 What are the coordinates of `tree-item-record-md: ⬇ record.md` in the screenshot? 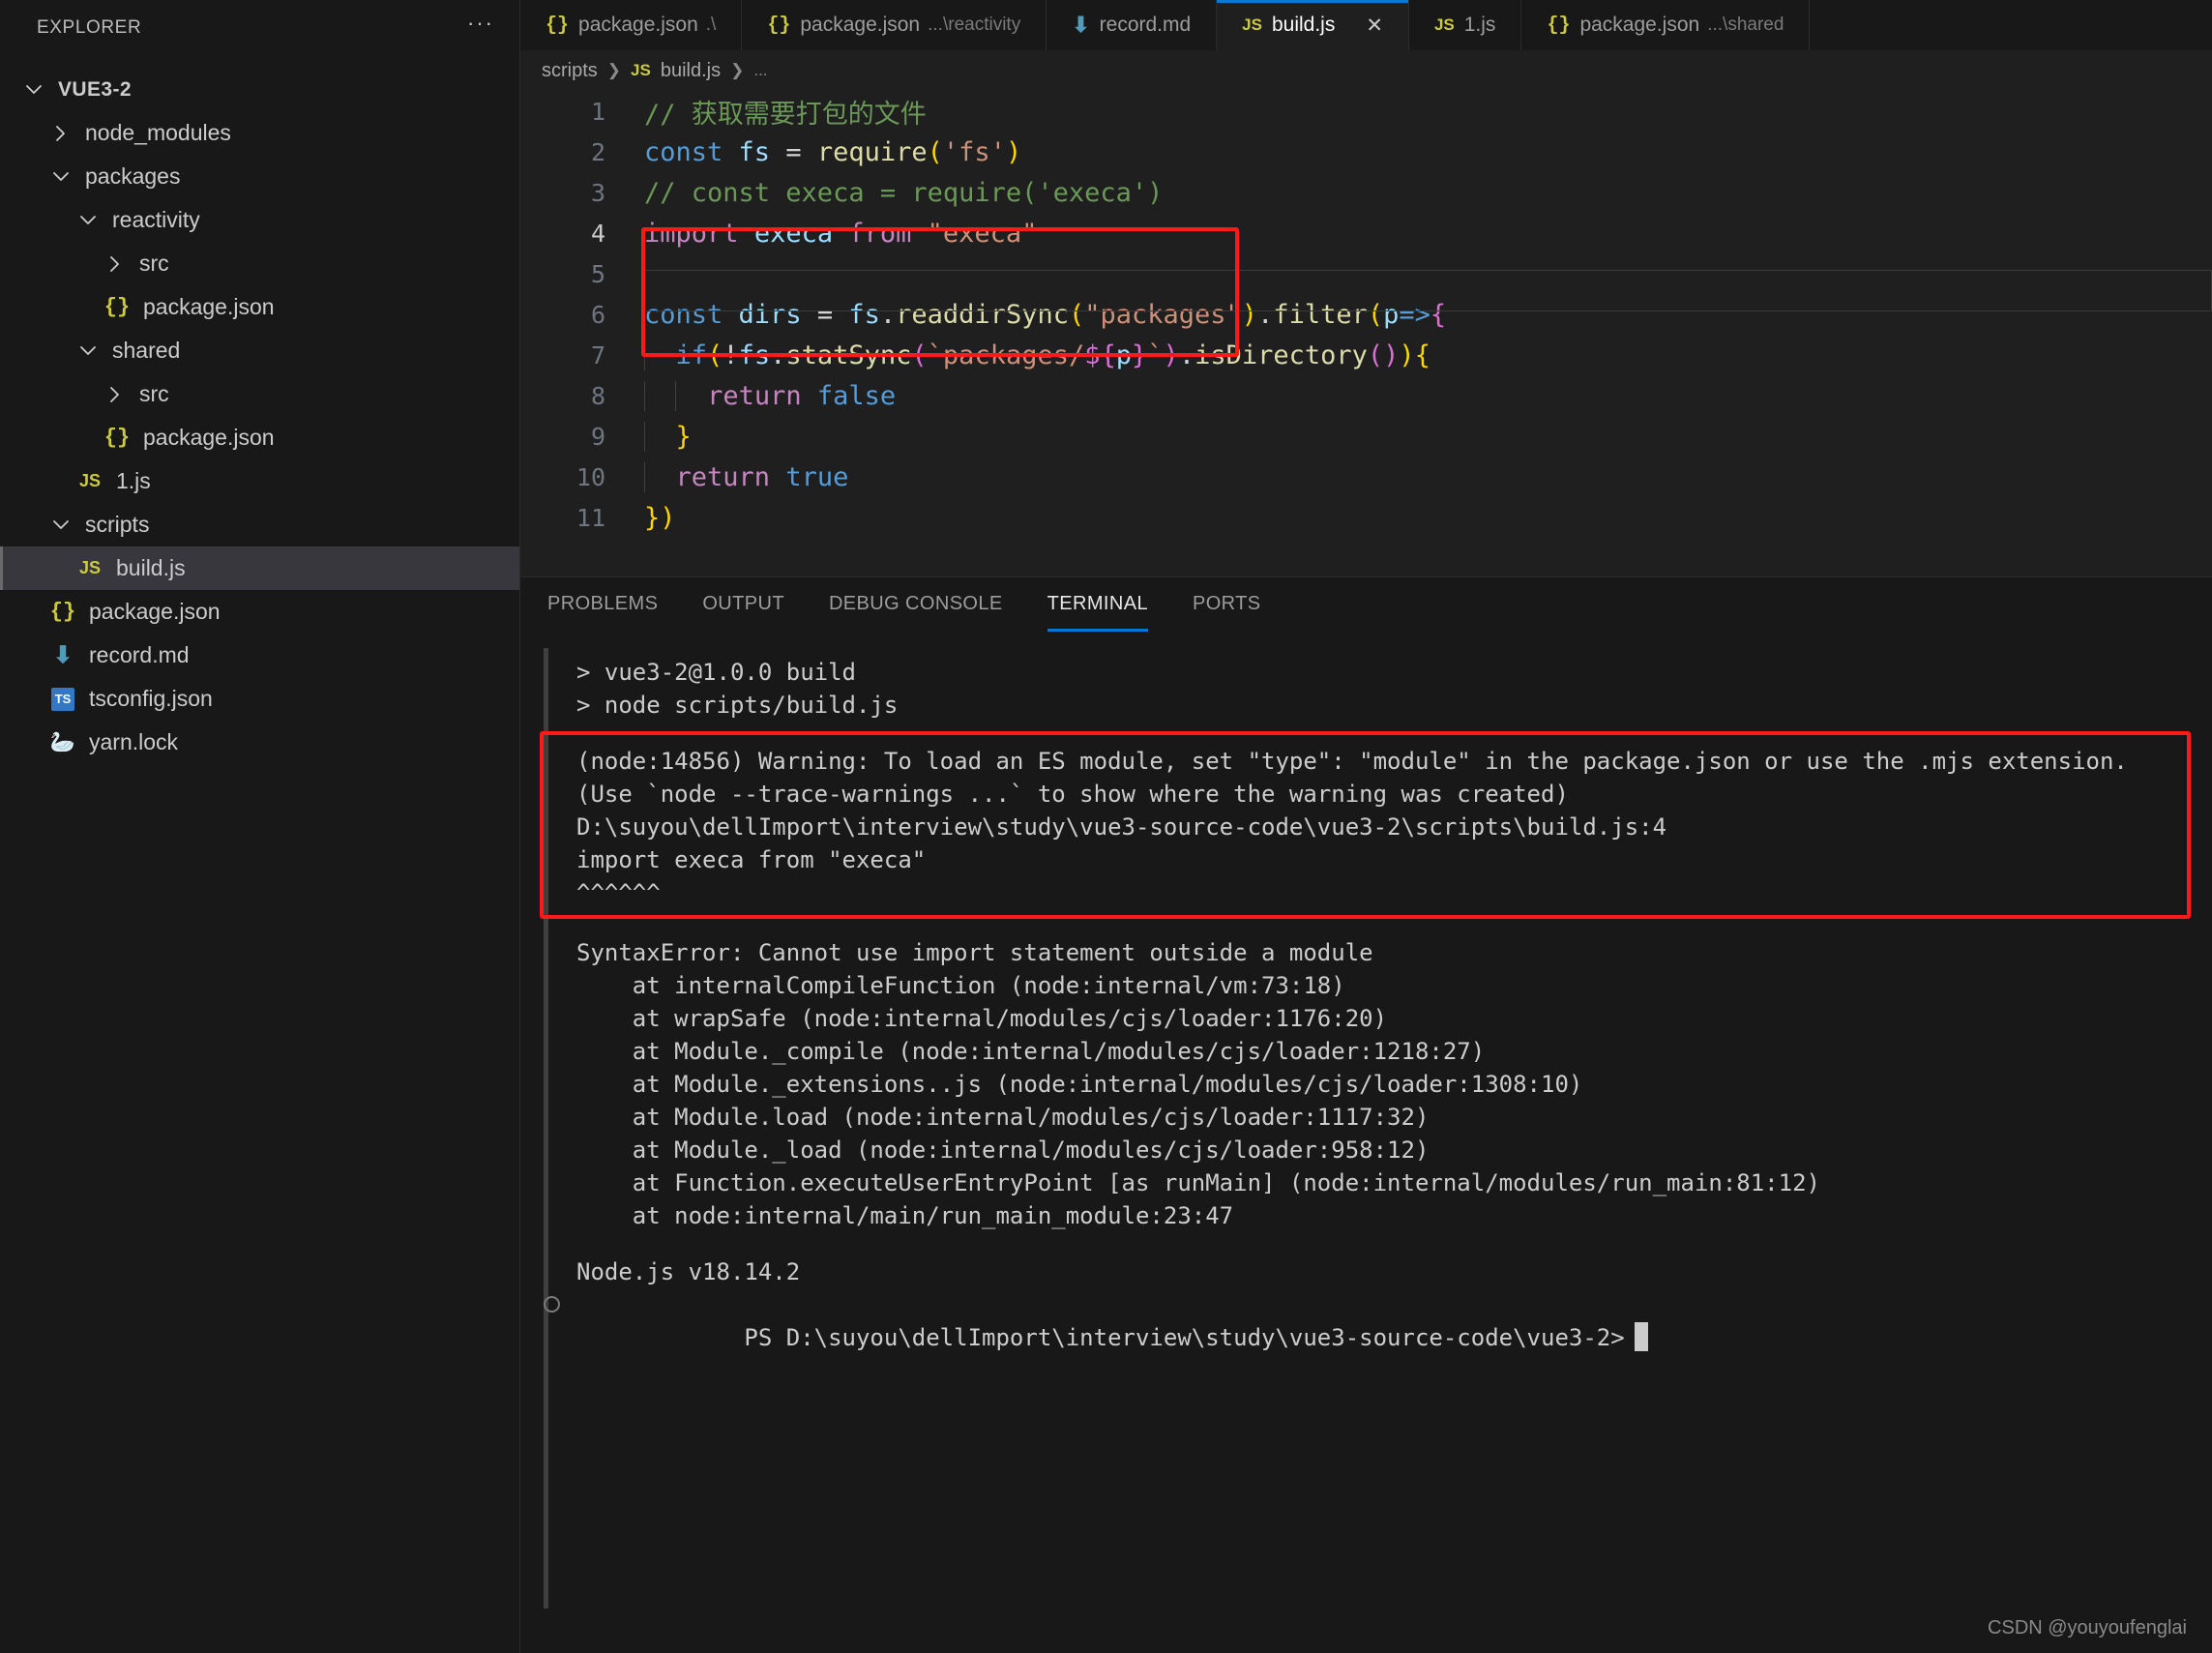 It's located at (260, 656).